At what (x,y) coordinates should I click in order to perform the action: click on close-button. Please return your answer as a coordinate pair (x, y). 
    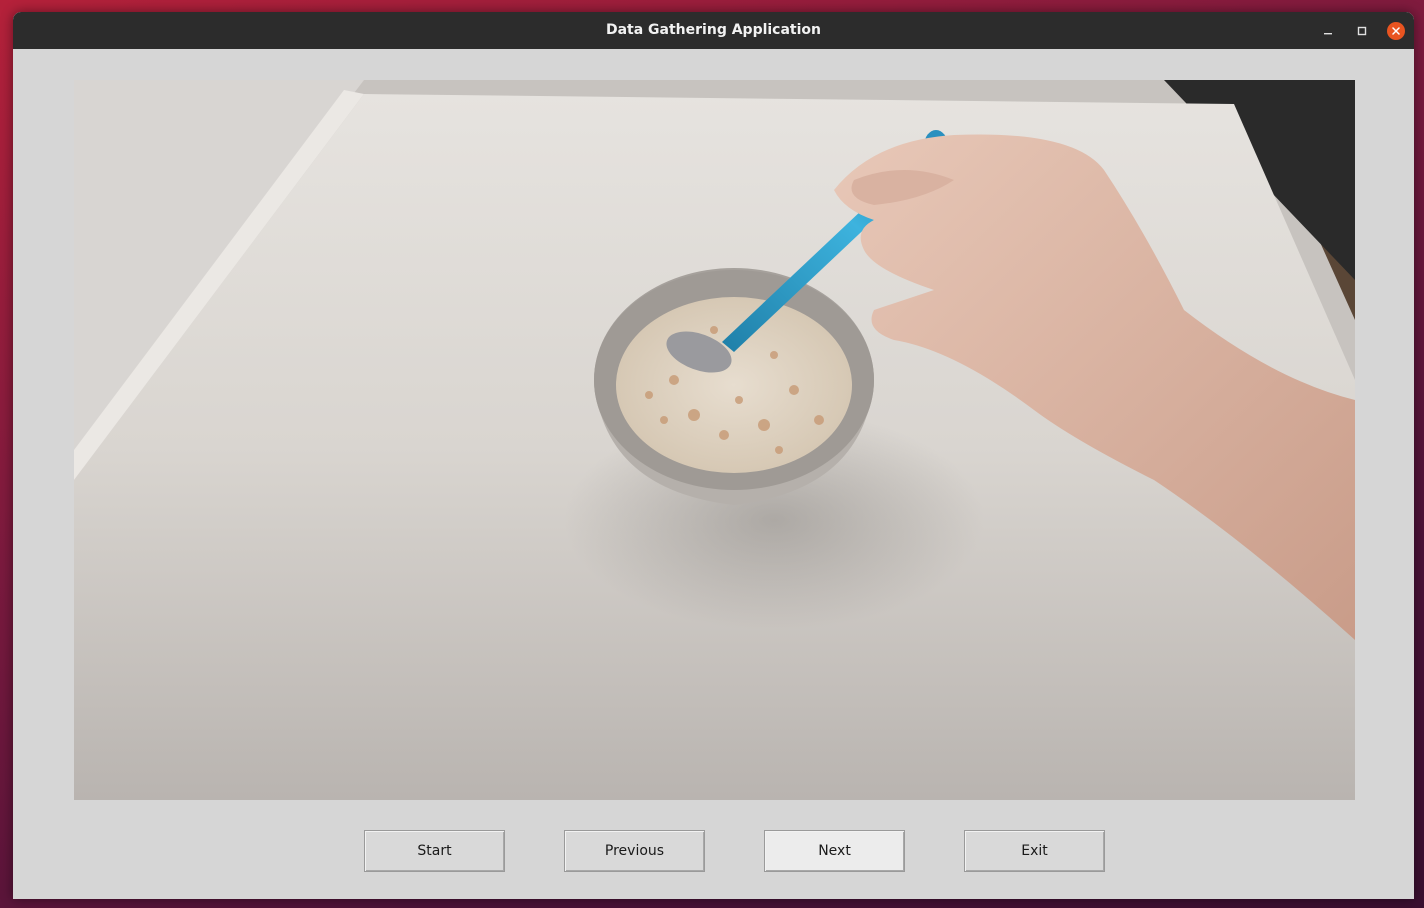
    Looking at the image, I should click on (1396, 31).